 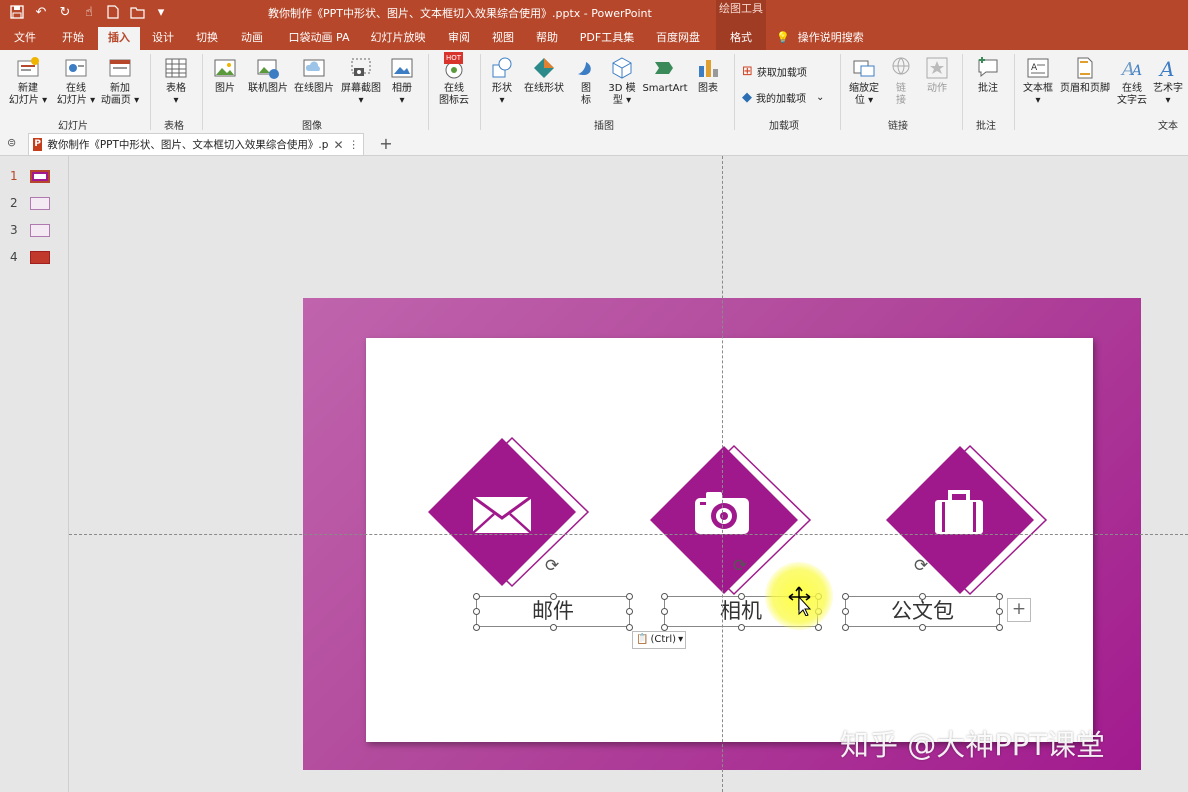 What do you see at coordinates (161, 12) in the screenshot?
I see `customize-icon: ▾` at bounding box center [161, 12].